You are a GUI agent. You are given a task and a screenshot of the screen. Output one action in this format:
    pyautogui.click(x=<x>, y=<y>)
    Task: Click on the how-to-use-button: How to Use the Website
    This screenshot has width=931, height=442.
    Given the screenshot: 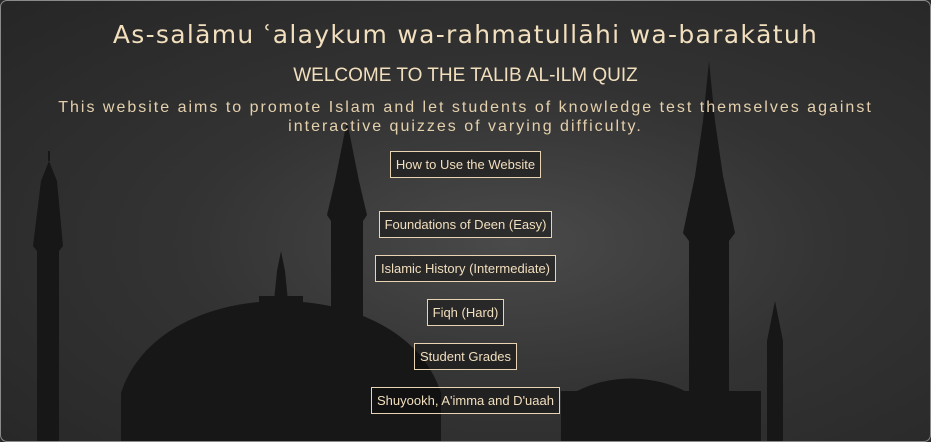 What is the action you would take?
    pyautogui.click(x=465, y=164)
    